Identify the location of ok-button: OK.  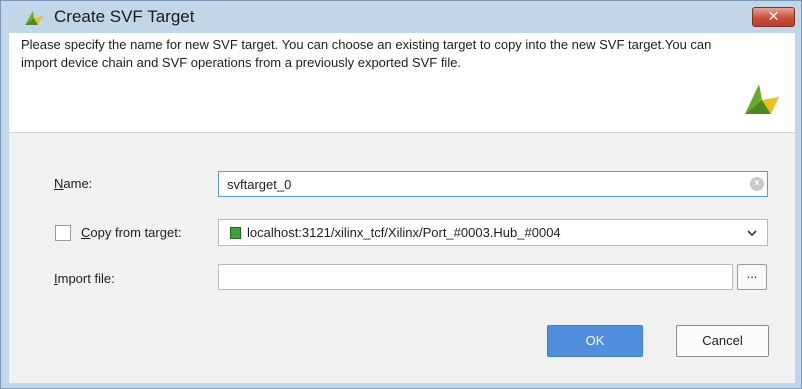
(595, 341).